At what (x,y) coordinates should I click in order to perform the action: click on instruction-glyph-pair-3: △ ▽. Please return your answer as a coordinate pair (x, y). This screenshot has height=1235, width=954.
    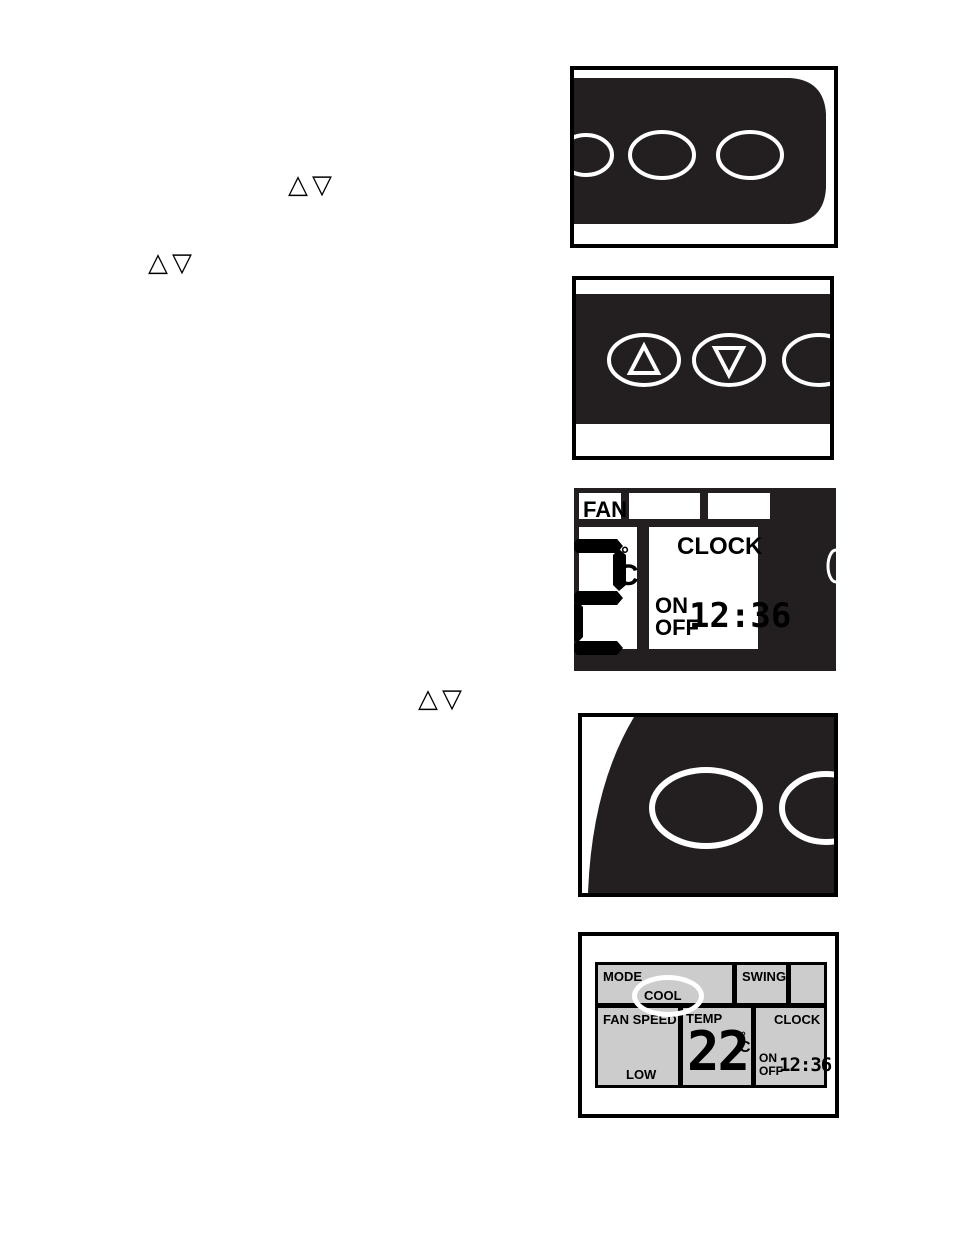
    Looking at the image, I should click on (440, 699).